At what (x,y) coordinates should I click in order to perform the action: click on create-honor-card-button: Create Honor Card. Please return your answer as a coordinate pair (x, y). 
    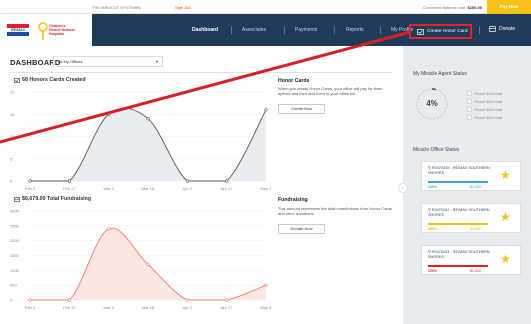
    Looking at the image, I should click on (440, 31).